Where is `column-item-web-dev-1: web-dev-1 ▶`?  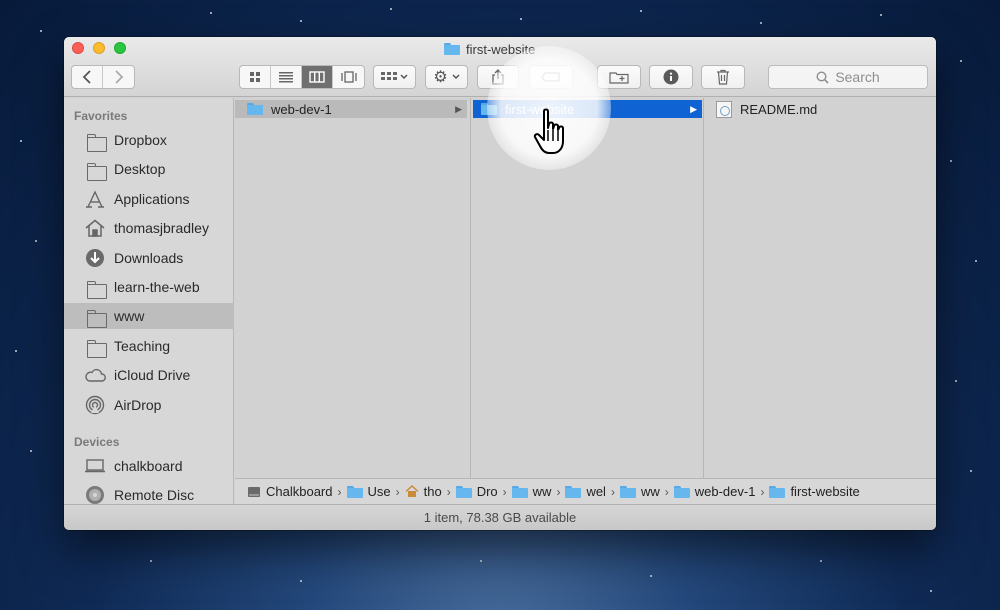 column-item-web-dev-1: web-dev-1 ▶ is located at coordinates (351, 109).